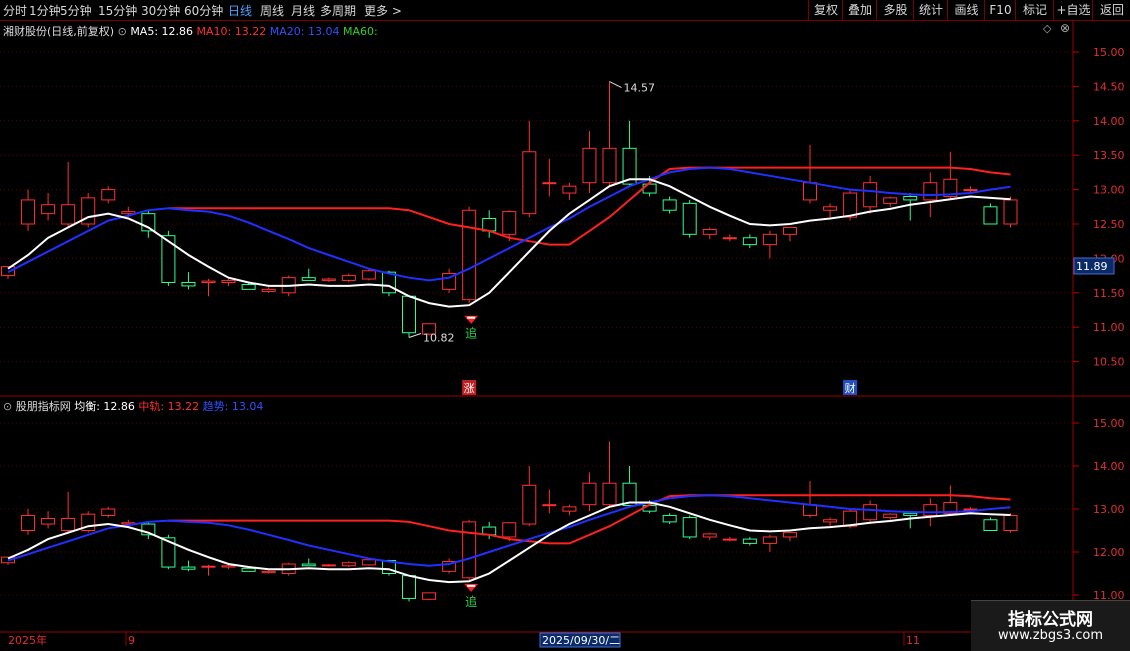 This screenshot has height=651, width=1130. What do you see at coordinates (169, 406) in the screenshot?
I see `legend-middle: 中轨: 13.22` at bounding box center [169, 406].